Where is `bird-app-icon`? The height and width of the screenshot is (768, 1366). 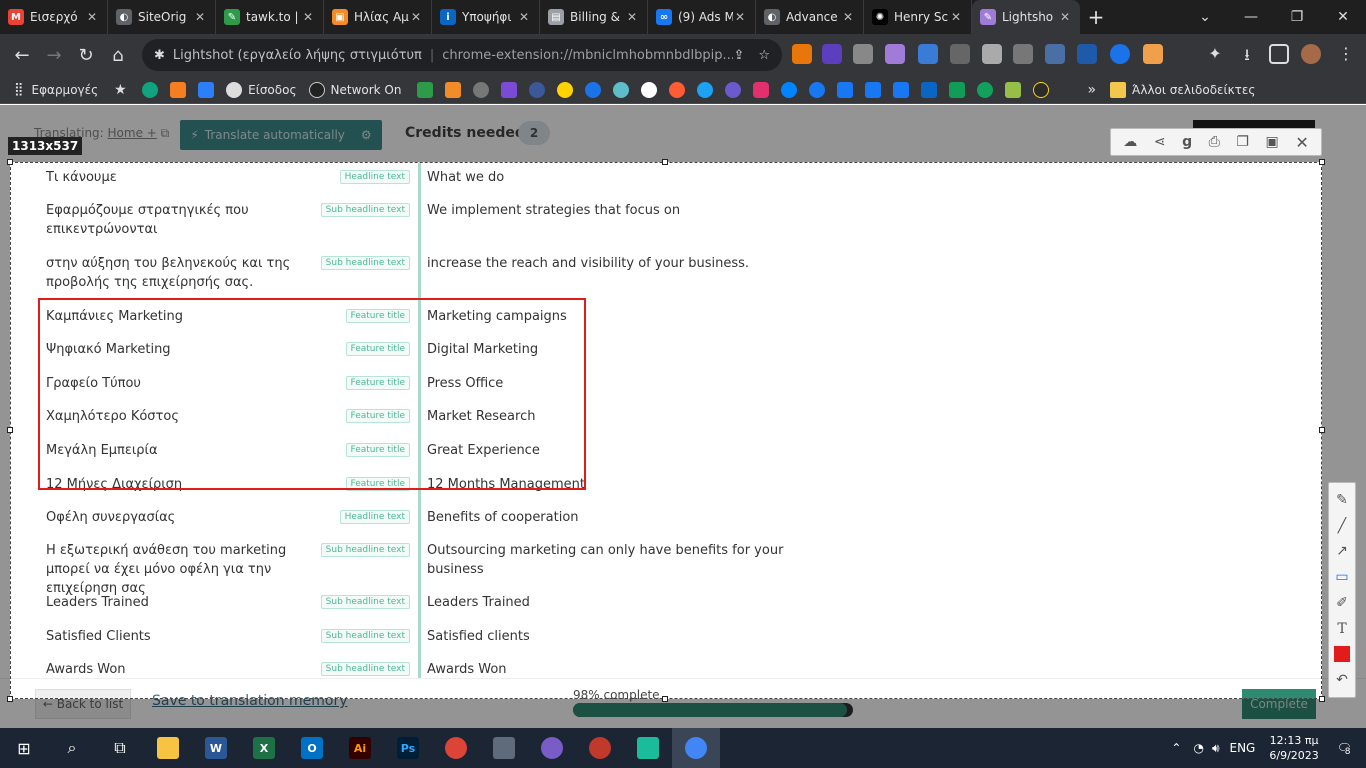
bird-app-icon is located at coordinates (552, 748).